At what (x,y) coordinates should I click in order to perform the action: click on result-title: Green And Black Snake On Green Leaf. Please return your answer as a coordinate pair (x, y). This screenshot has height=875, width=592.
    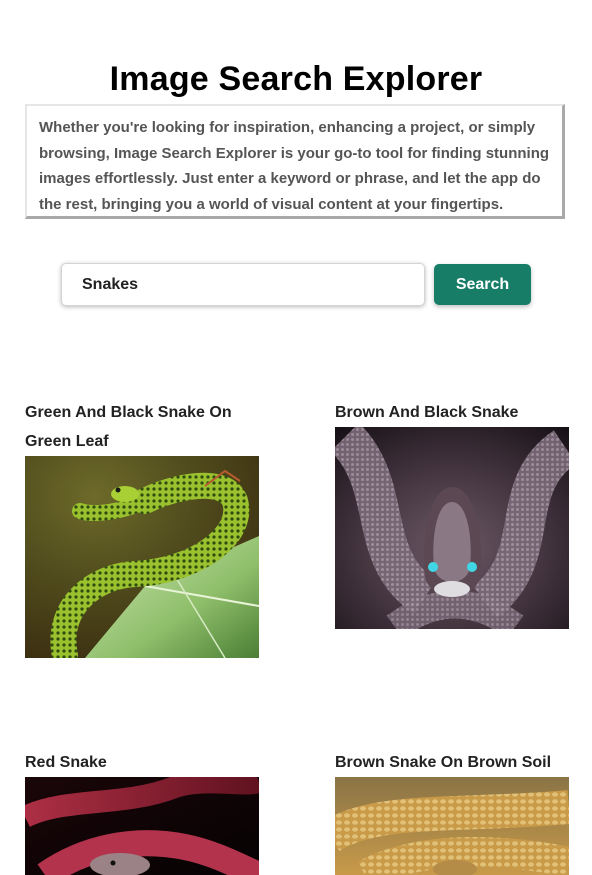
    Looking at the image, I should click on (128, 427).